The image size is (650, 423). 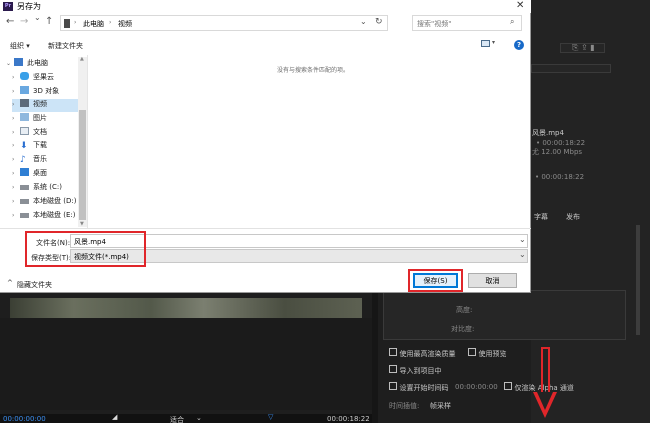 What do you see at coordinates (50, 119) in the screenshot?
I see `tree-item-pictures: › 图片` at bounding box center [50, 119].